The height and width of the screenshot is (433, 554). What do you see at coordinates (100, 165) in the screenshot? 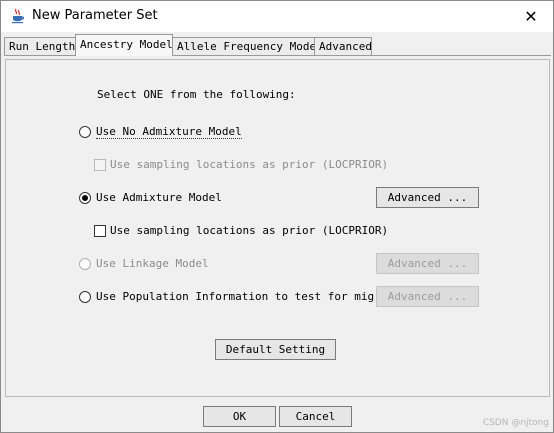
I see `no-admixture-locprior-checkbox` at bounding box center [100, 165].